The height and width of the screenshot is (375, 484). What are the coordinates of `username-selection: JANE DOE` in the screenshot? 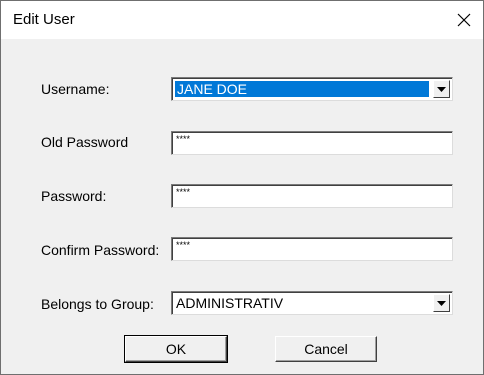 It's located at (302, 89).